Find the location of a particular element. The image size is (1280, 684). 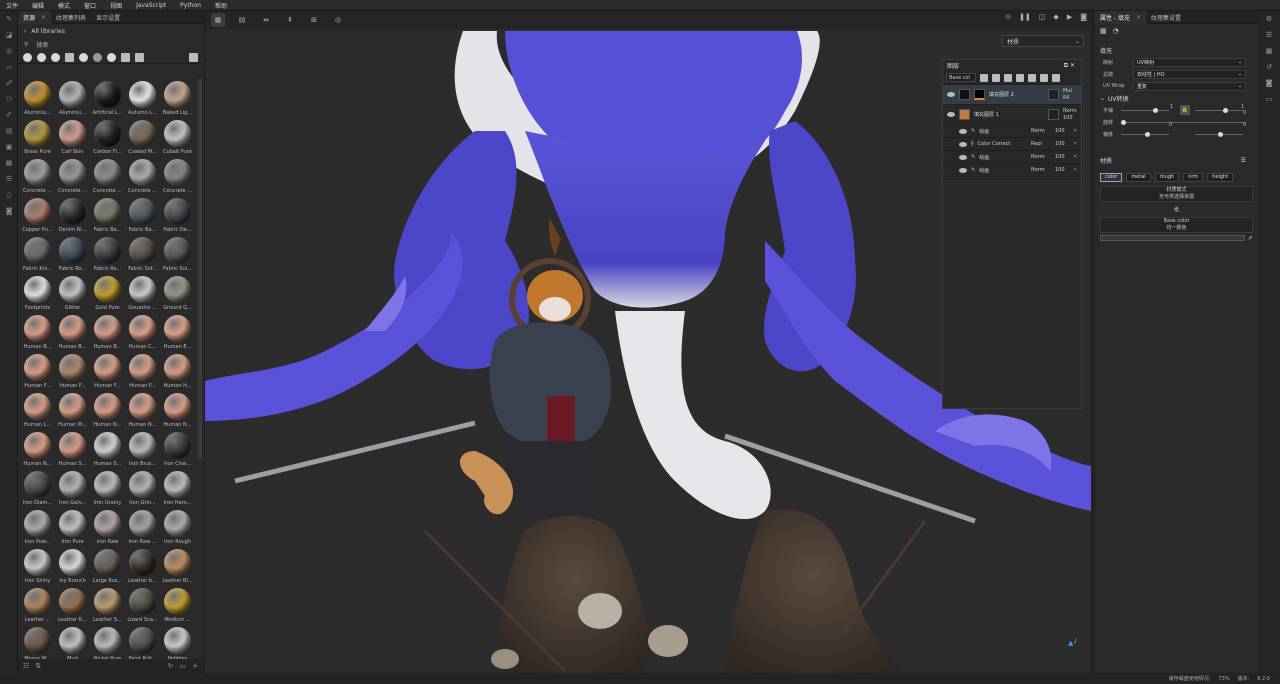

channel-select: Base col is located at coordinates (961, 77).